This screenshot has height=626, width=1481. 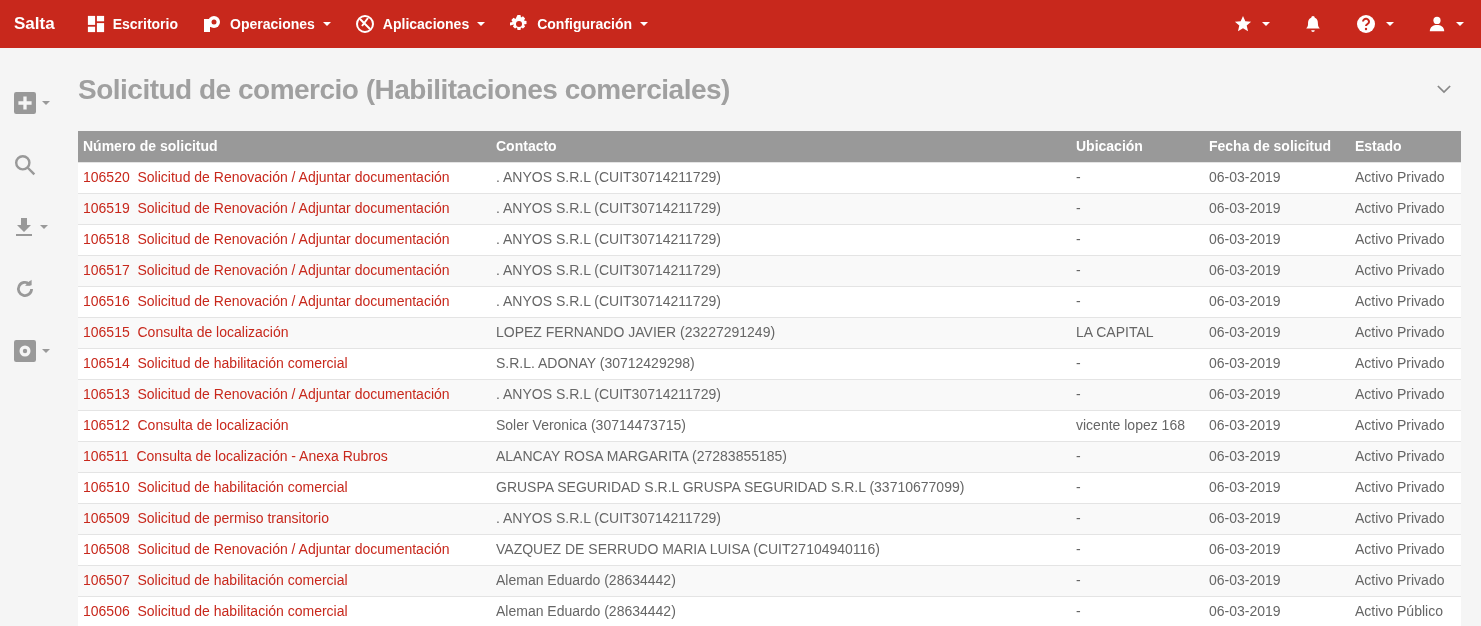 What do you see at coordinates (106, 425) in the screenshot?
I see `request-number: 106512` at bounding box center [106, 425].